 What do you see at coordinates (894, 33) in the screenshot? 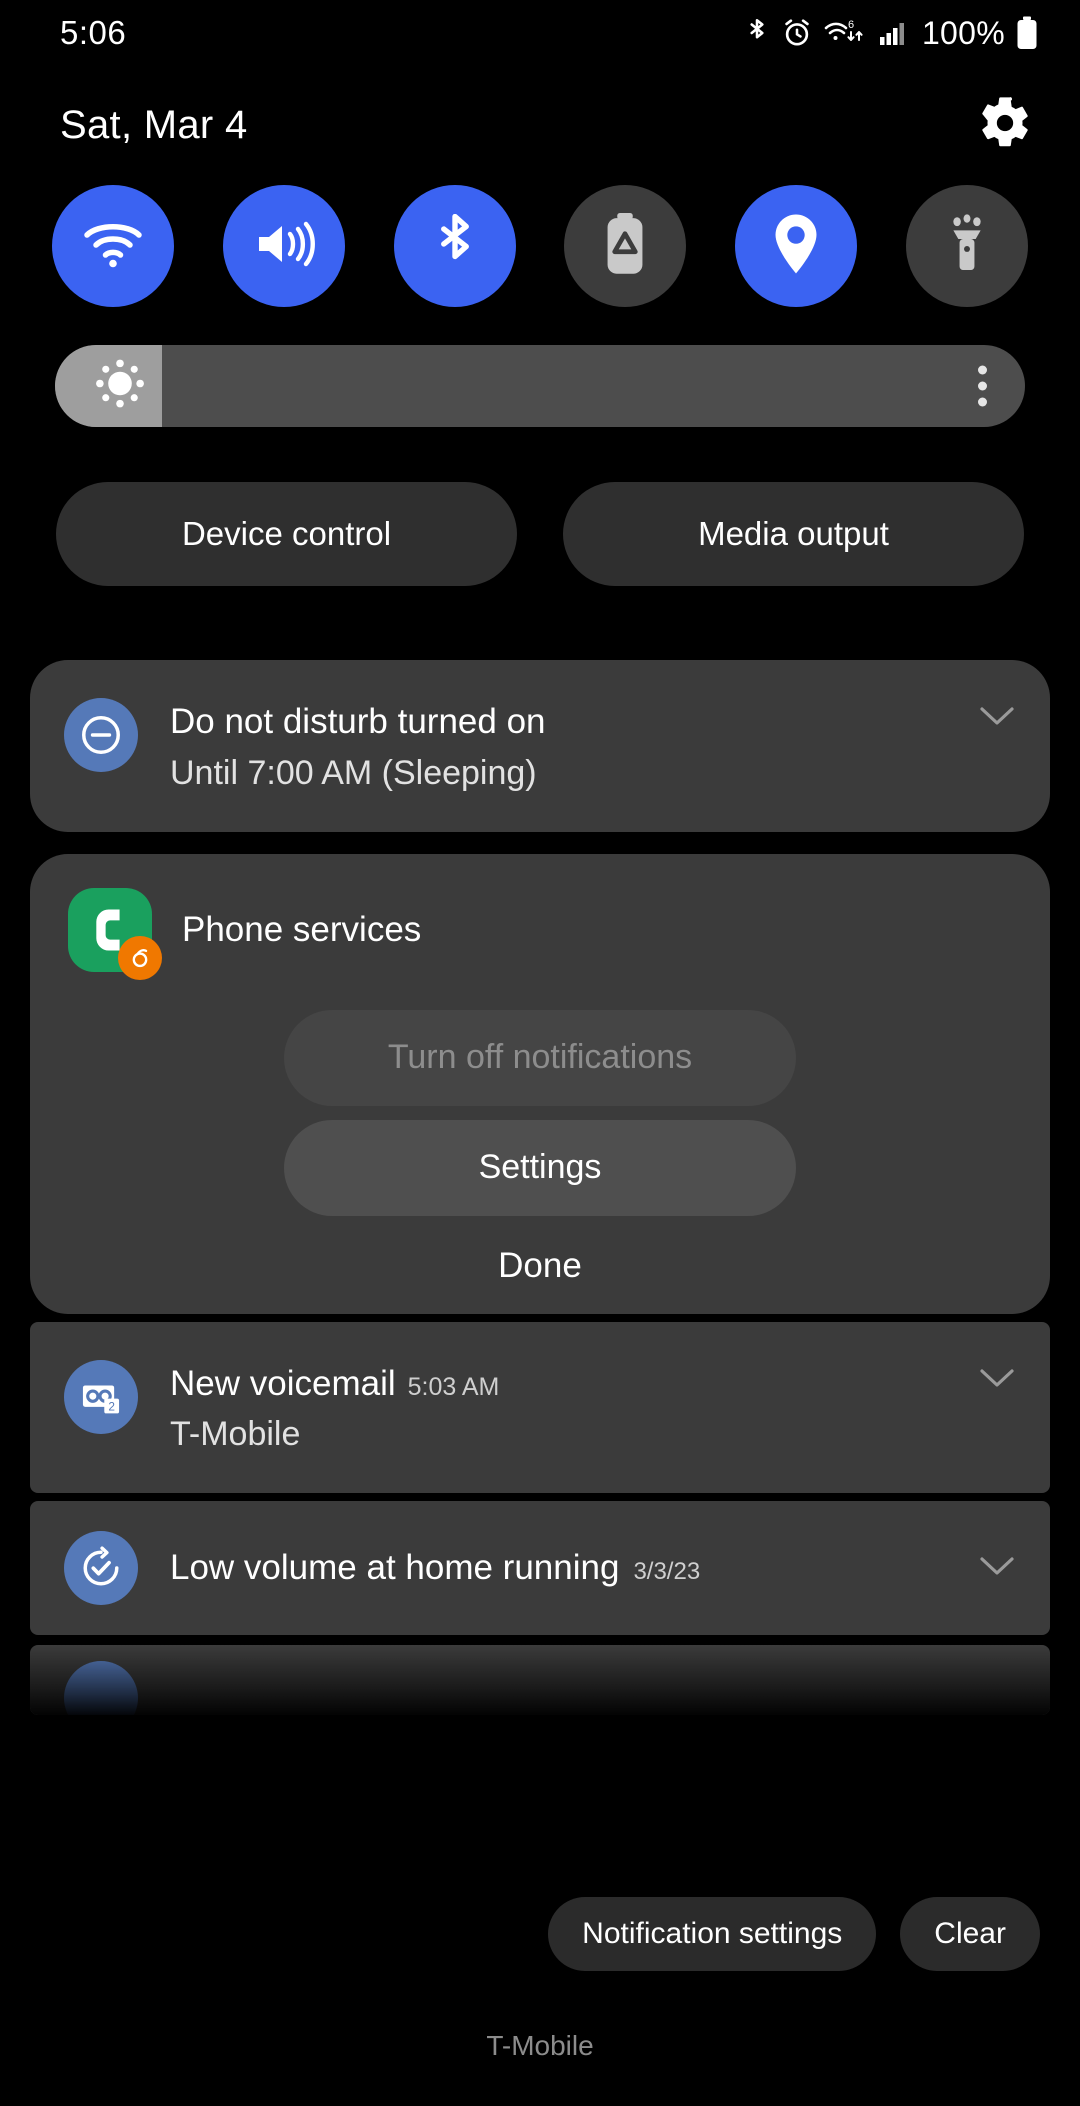
I see `cellular-signal-icon` at bounding box center [894, 33].